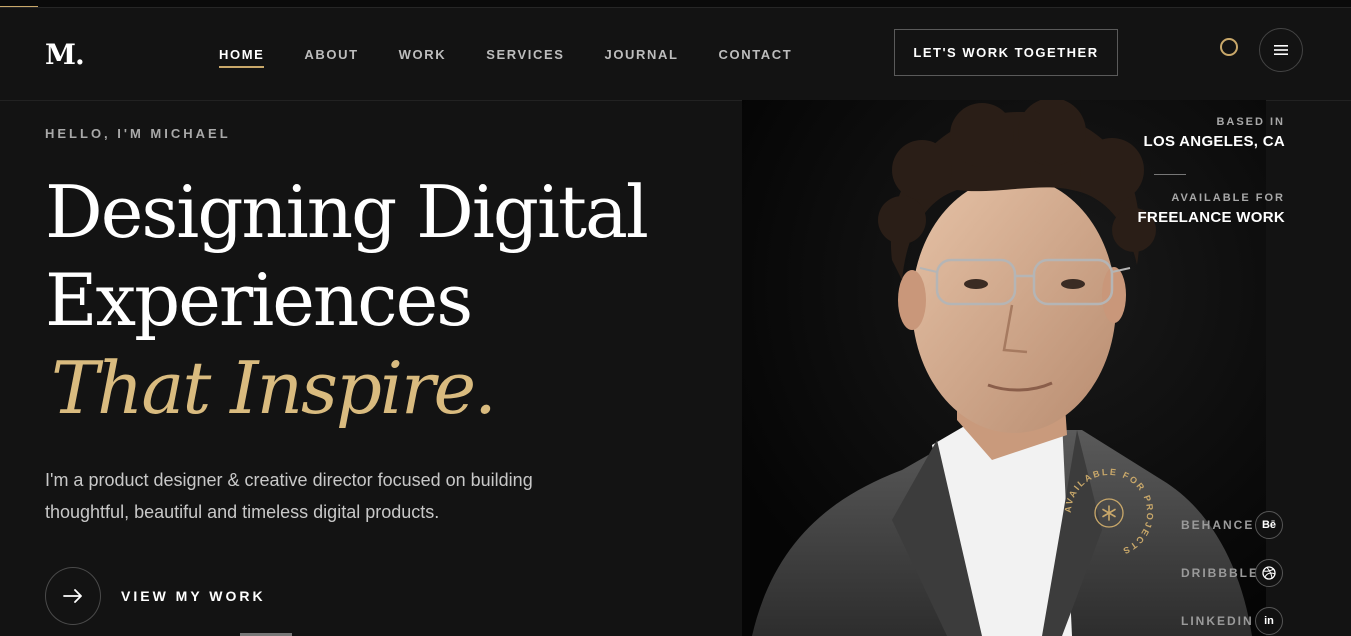 Image resolution: width=1351 pixels, height=636 pixels. What do you see at coordinates (675, 4) in the screenshot?
I see `page-progress-bar` at bounding box center [675, 4].